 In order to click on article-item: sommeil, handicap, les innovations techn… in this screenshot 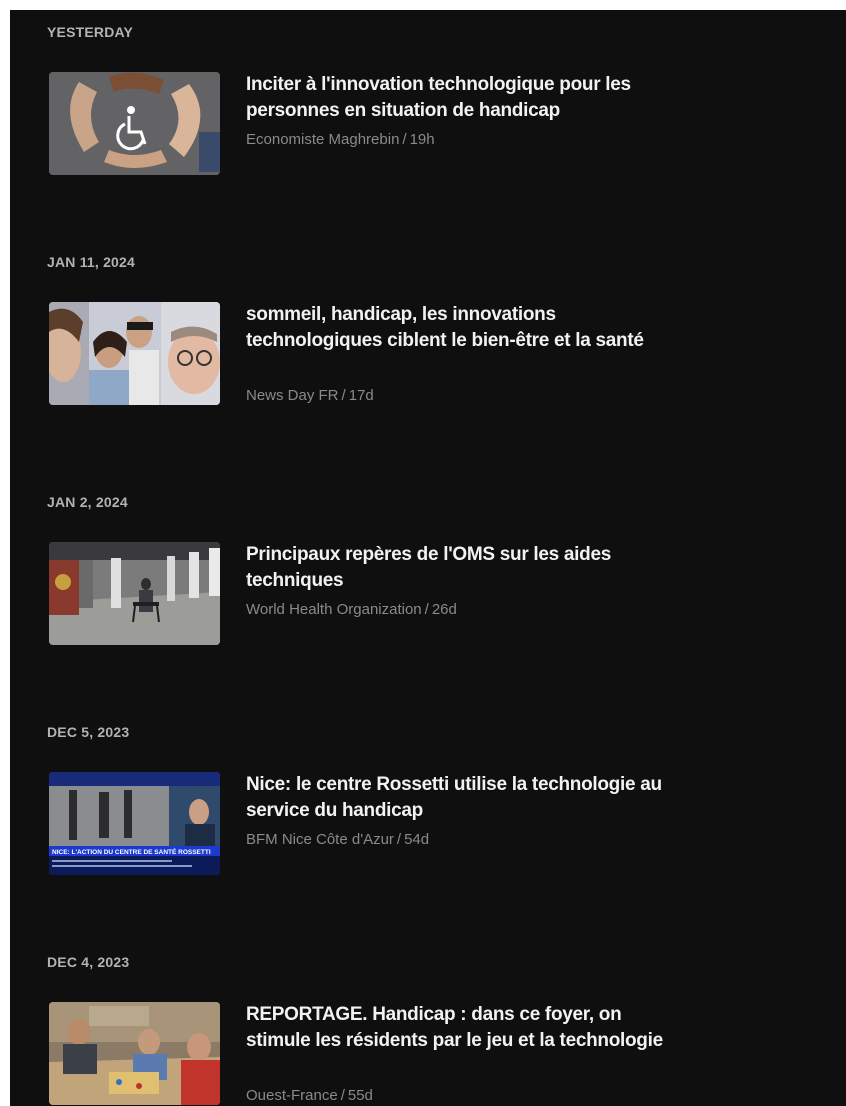, I will do `click(359, 354)`.